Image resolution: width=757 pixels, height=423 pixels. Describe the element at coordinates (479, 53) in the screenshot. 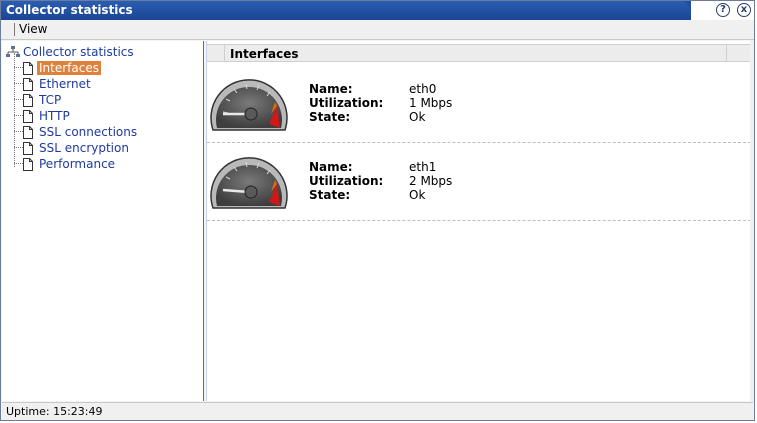

I see `panel-header: Interfaces` at that location.